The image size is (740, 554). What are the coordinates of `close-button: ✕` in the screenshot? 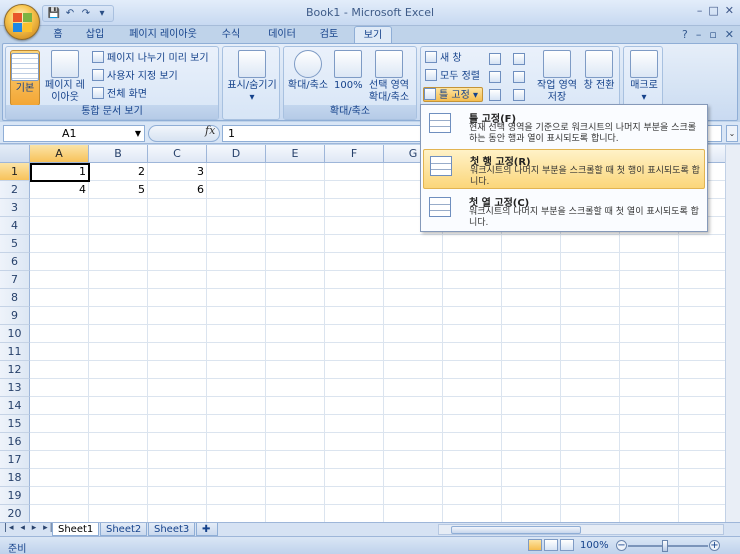 It's located at (729, 10).